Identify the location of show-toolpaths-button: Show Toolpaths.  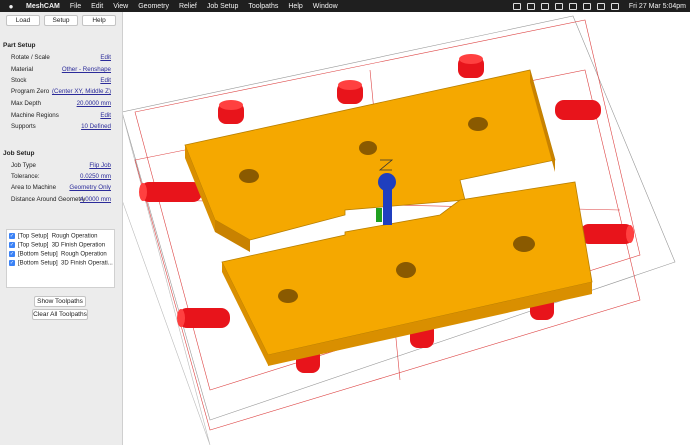
(60, 301).